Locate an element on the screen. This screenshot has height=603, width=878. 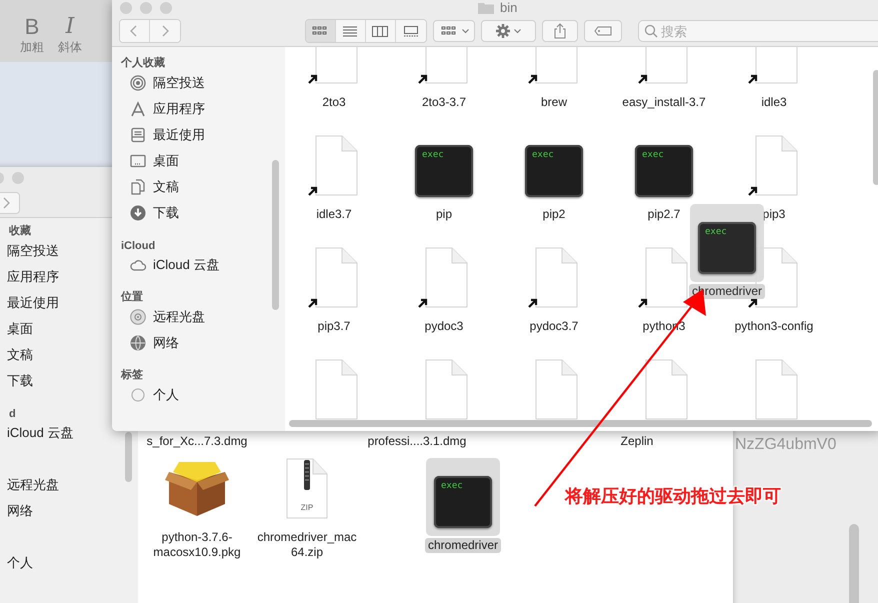
file-name: pydoc3 is located at coordinates (444, 326).